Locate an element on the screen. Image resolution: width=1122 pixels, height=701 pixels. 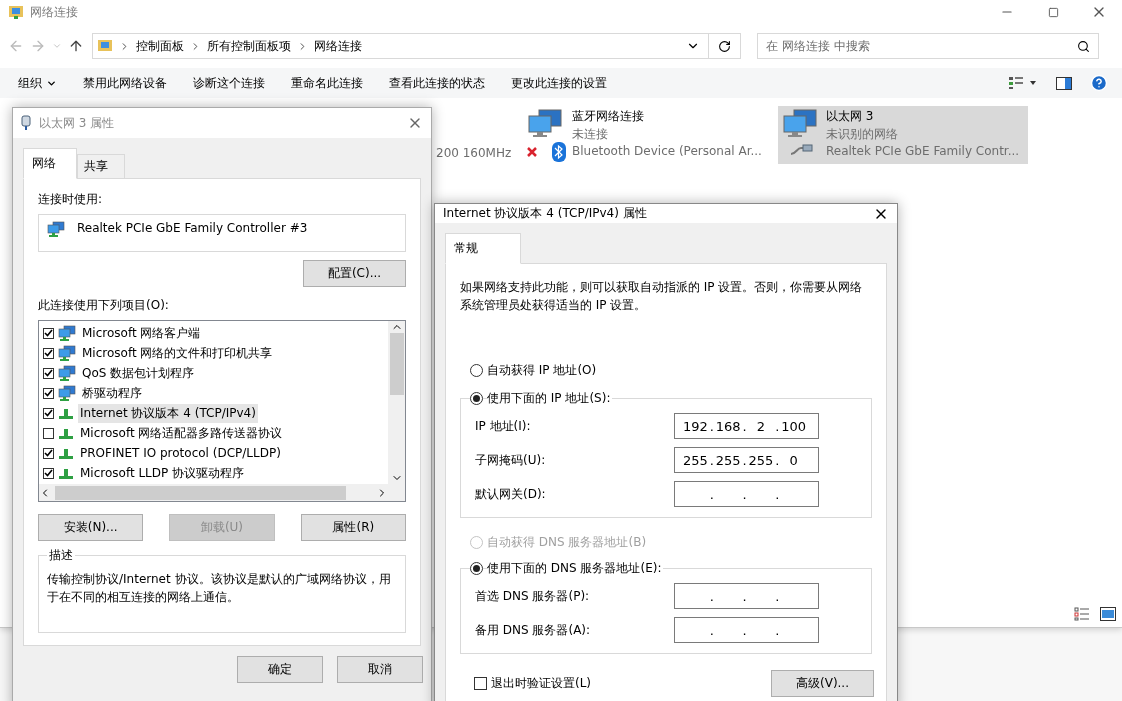
items-label: 此连接使用下列项目(O): is located at coordinates (104, 305).